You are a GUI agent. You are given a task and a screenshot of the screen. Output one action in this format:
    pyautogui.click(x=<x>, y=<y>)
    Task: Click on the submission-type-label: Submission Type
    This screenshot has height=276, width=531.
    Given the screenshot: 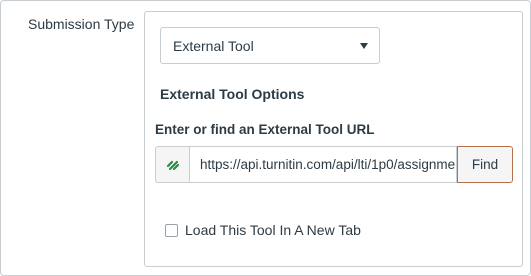 What is the action you would take?
    pyautogui.click(x=81, y=24)
    